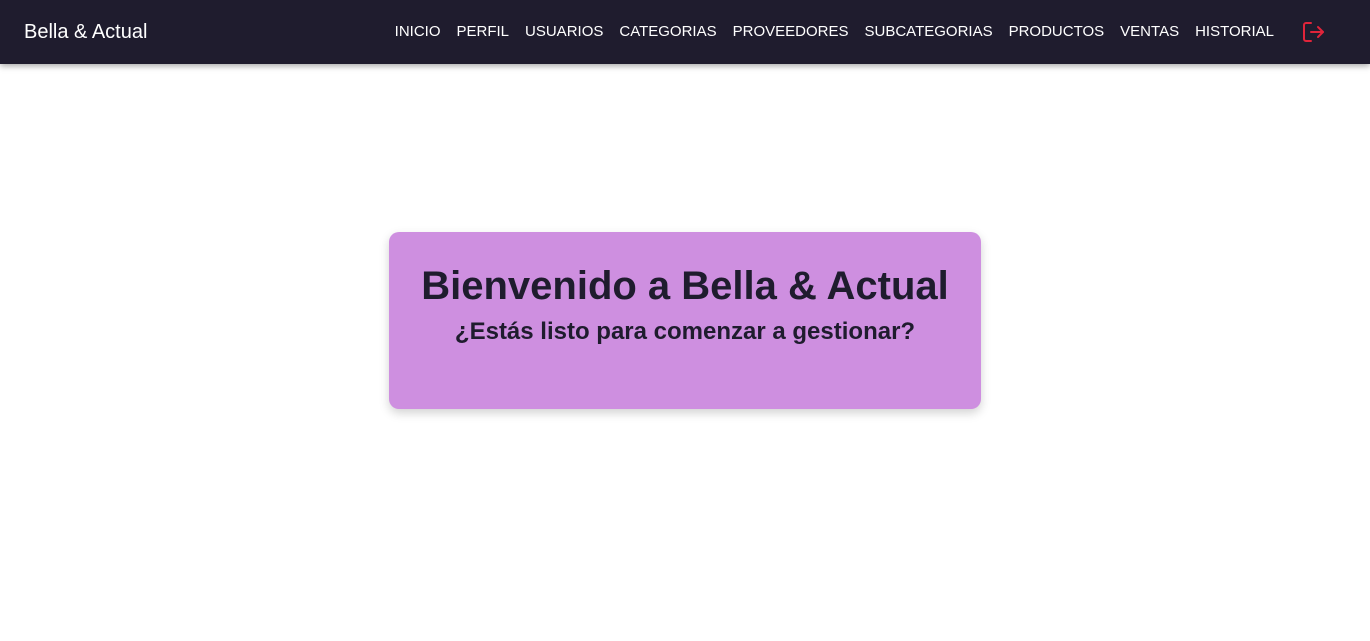  Describe the element at coordinates (685, 331) in the screenshot. I see `welcome-subtitle: ¿Estás listo para comenzar a gestionar?` at that location.